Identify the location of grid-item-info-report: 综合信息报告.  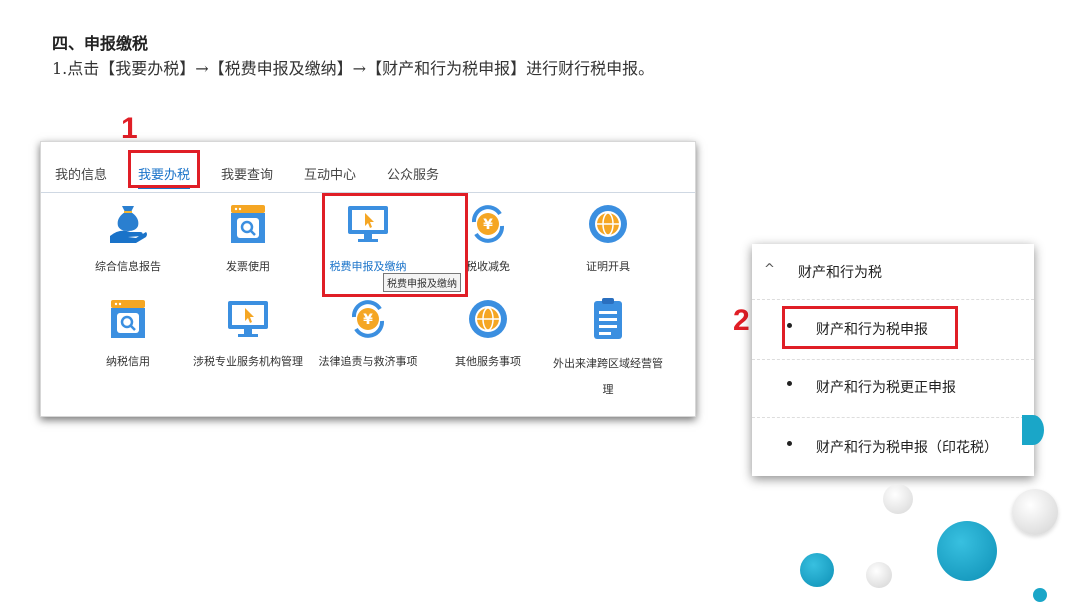
(128, 240).